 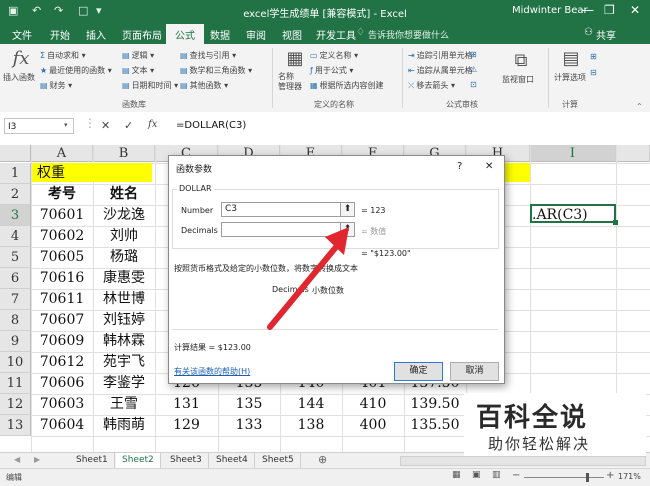 I want to click on cell: 权重, so click(x=62, y=173).